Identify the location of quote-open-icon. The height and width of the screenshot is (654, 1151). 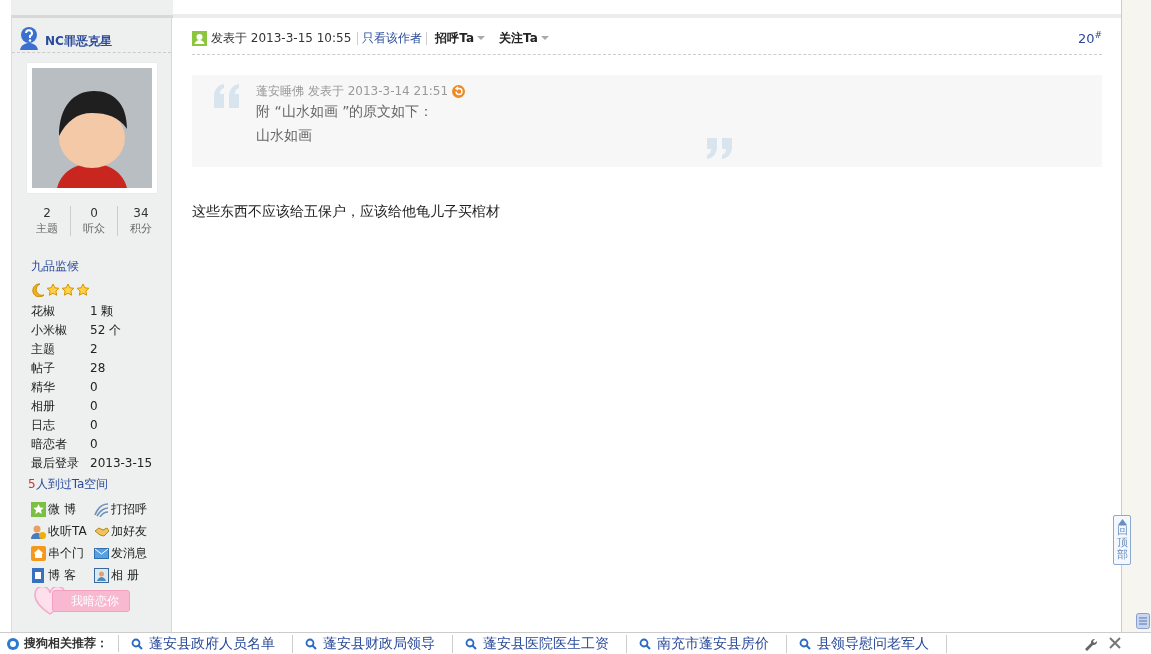
(227, 96).